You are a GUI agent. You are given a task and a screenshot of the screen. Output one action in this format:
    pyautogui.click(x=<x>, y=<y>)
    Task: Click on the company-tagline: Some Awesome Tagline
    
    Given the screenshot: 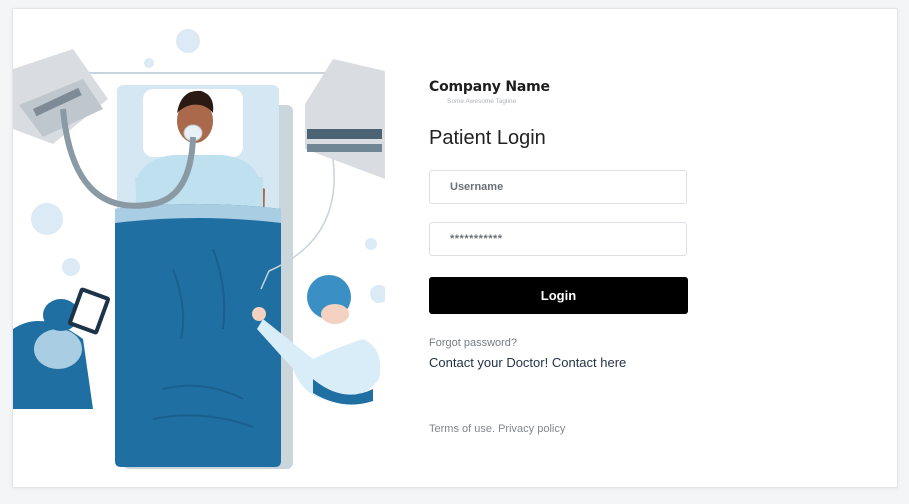 What is the action you would take?
    pyautogui.click(x=482, y=101)
    